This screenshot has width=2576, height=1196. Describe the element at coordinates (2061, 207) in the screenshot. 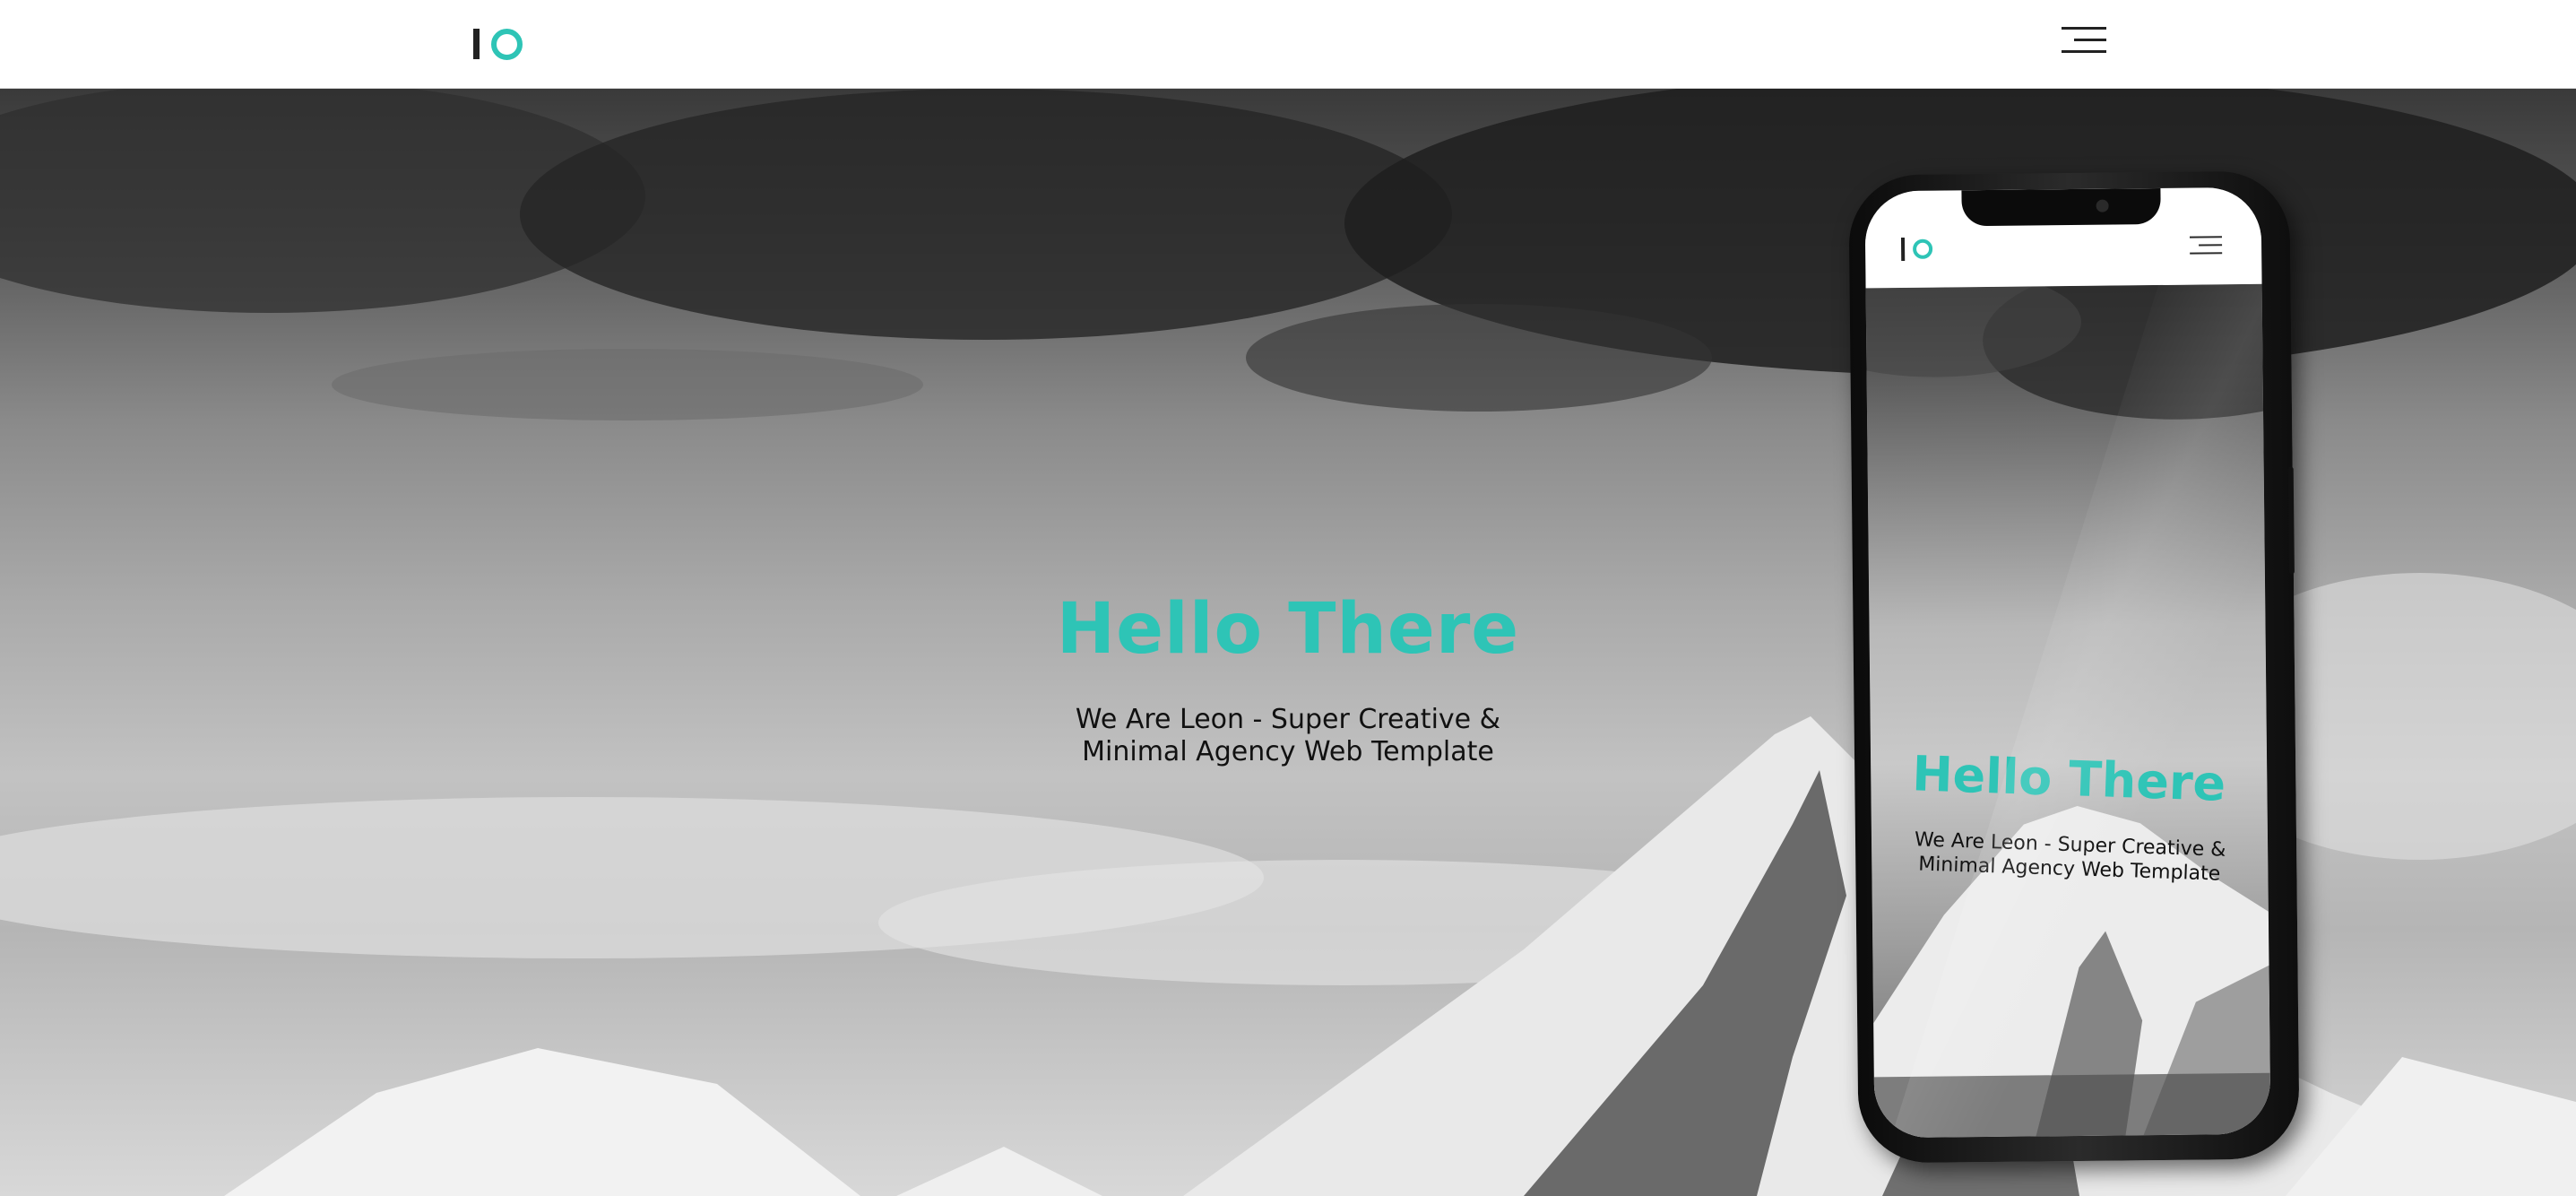

I see `phone-notch` at that location.